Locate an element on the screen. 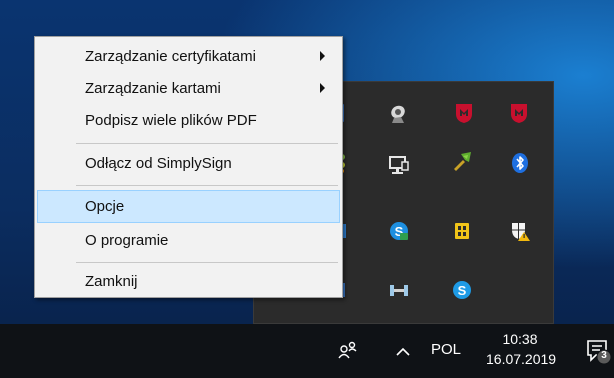 The width and height of the screenshot is (614, 378). security-warning-shield-icon is located at coordinates (520, 231).